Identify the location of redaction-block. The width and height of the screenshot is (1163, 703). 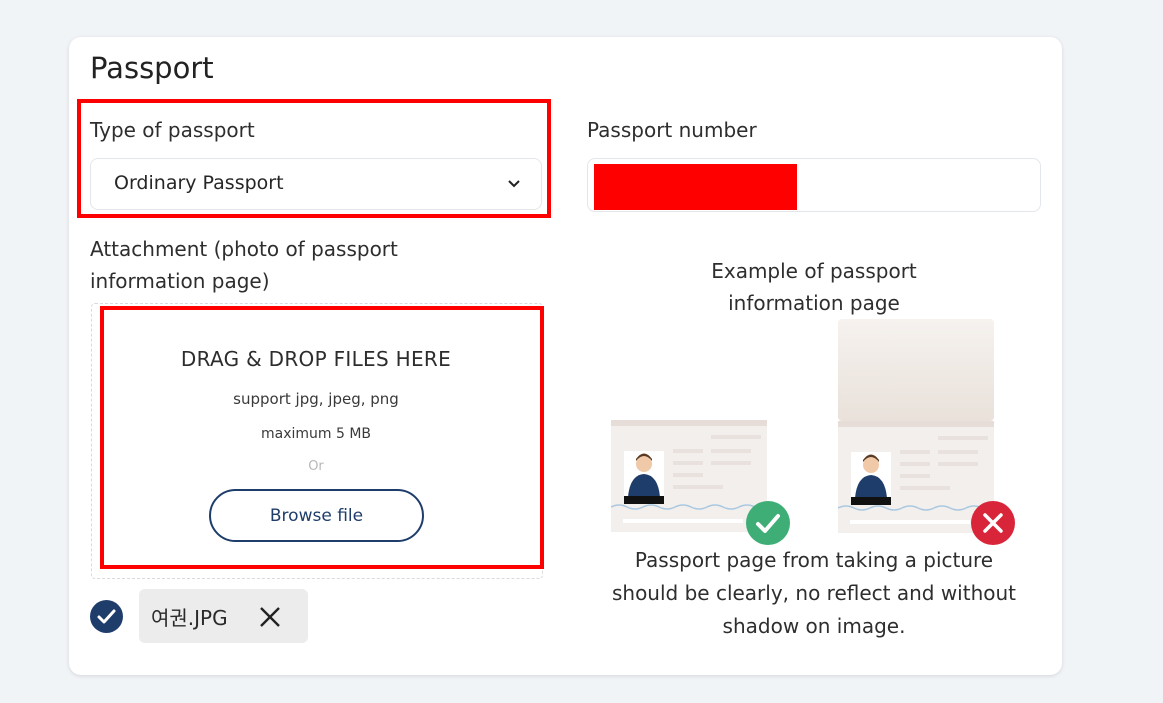
(695, 187).